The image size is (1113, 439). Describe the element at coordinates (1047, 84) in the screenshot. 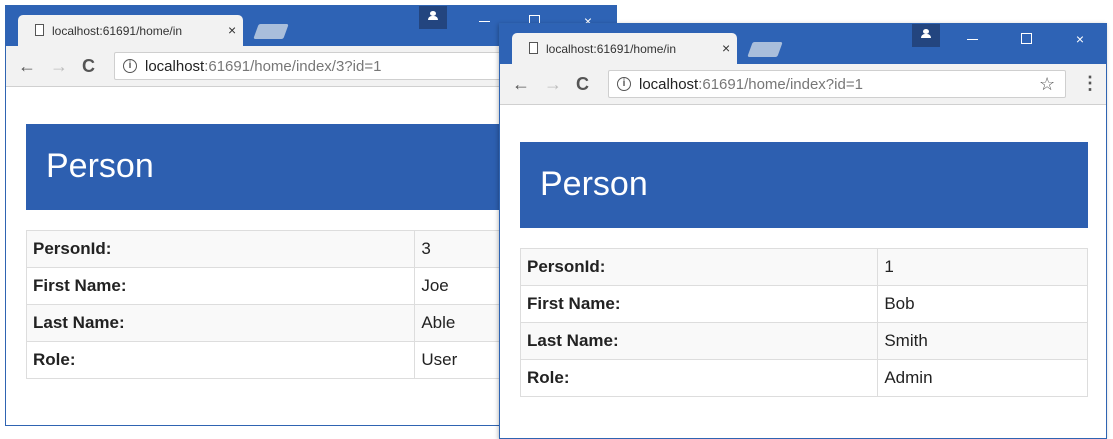

I see `bookmark-star-icon: ☆` at that location.